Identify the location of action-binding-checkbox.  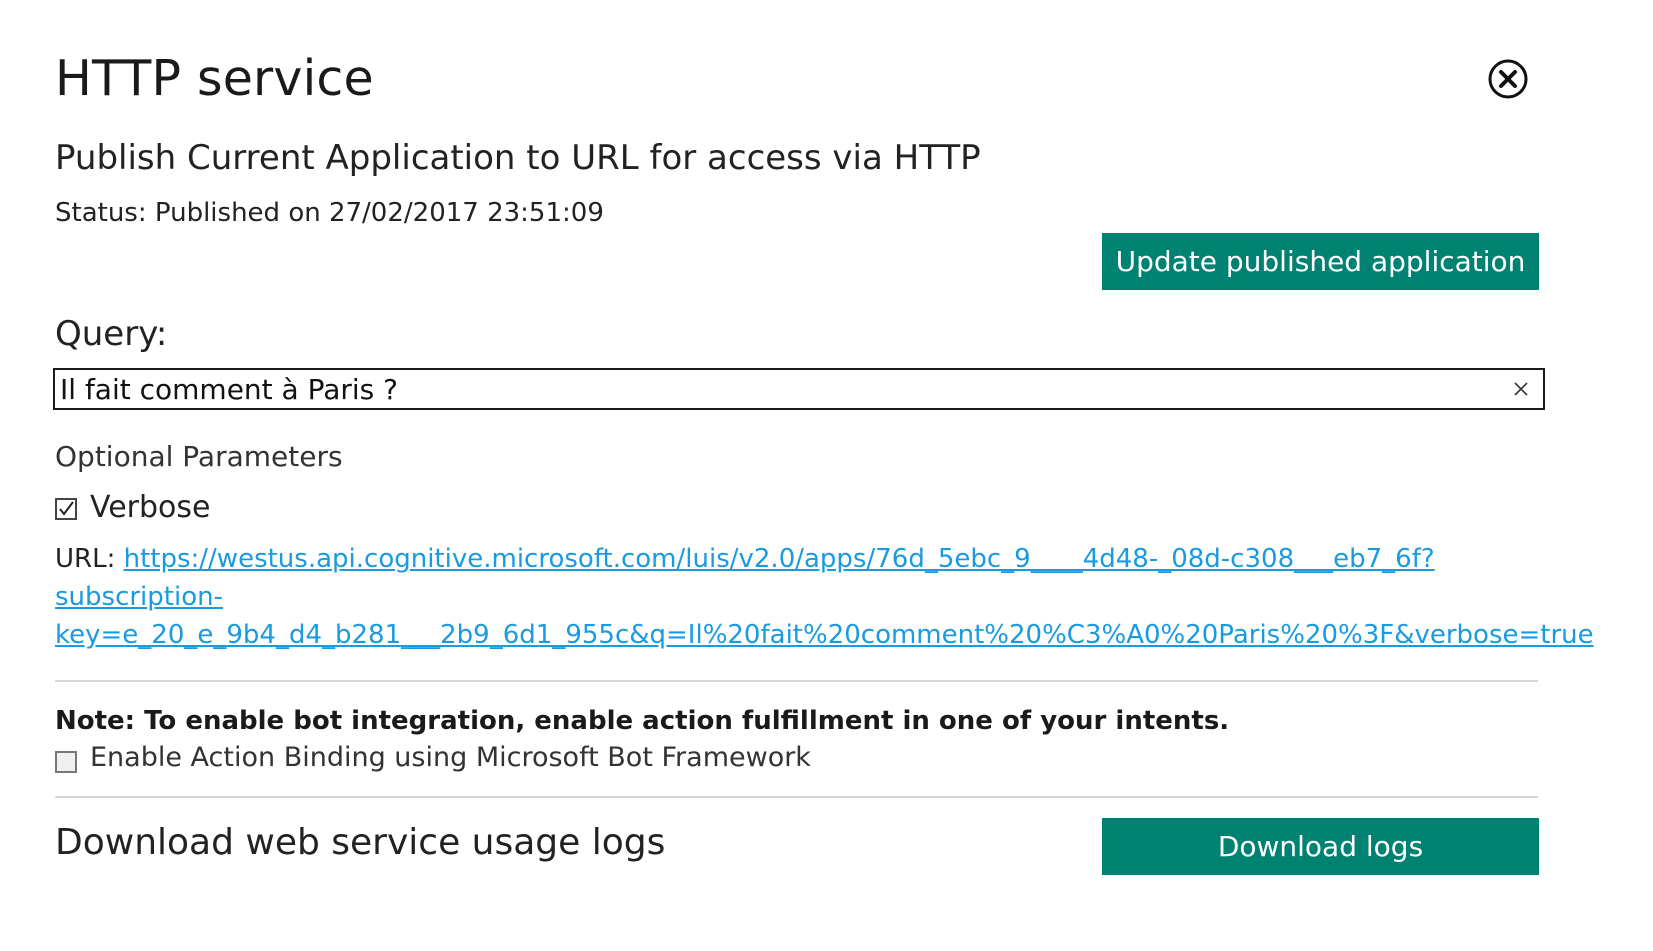
(66, 762).